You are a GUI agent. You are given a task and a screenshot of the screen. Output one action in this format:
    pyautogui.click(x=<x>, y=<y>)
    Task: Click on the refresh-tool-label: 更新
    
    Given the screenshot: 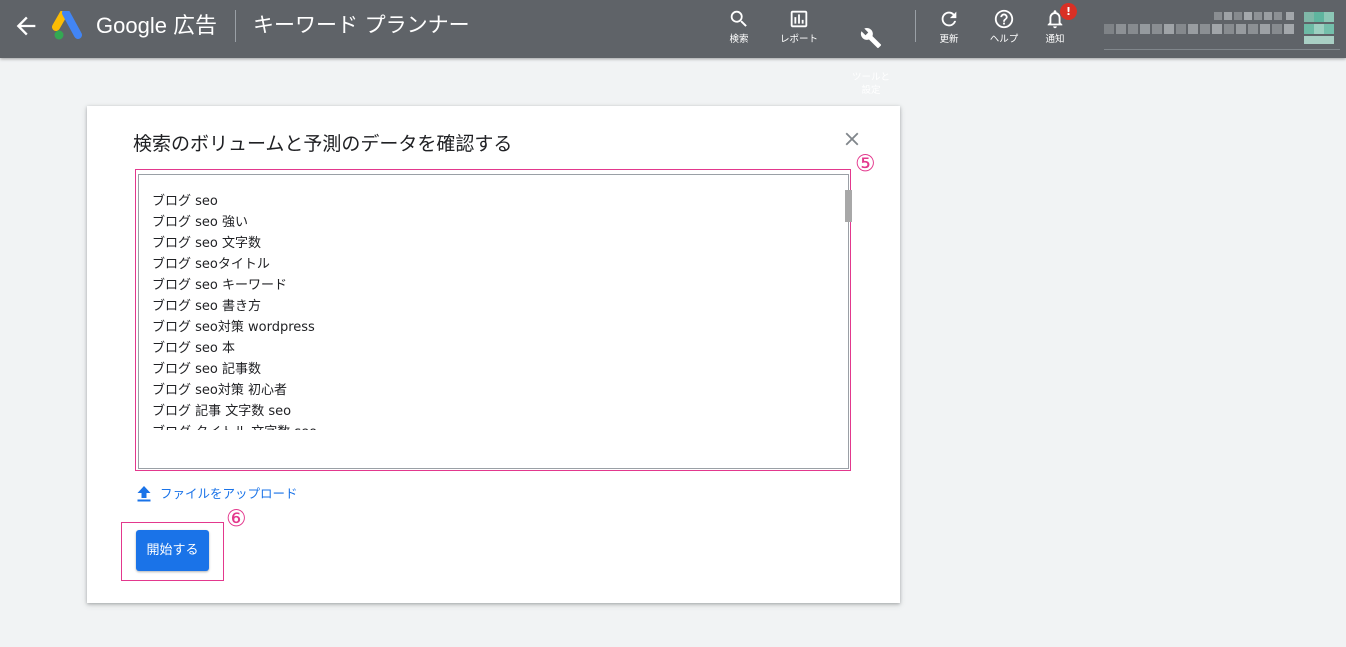 What is the action you would take?
    pyautogui.click(x=949, y=39)
    